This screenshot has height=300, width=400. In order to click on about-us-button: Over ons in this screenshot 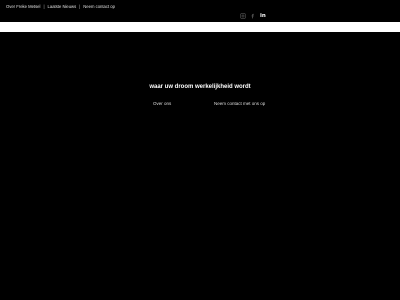, I will do `click(162, 103)`.